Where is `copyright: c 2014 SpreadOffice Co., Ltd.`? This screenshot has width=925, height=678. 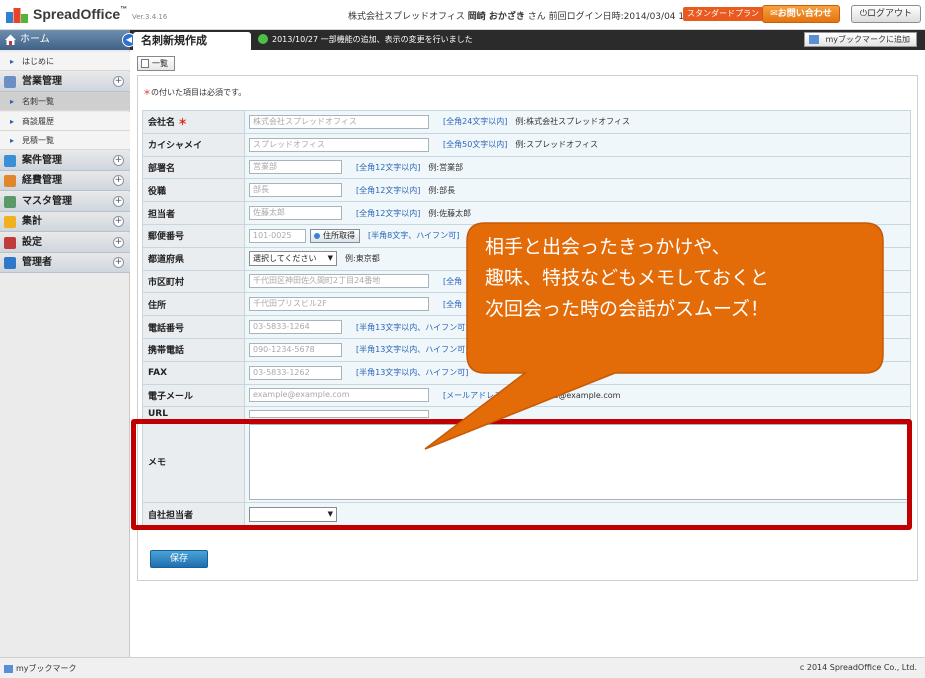
copyright: c 2014 SpreadOffice Co., Ltd. is located at coordinates (858, 667).